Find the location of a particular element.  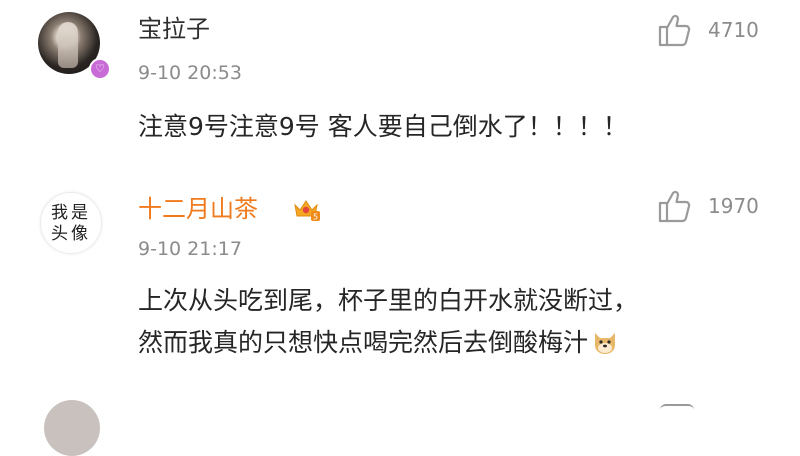

crown-icon: 5 is located at coordinates (307, 211).